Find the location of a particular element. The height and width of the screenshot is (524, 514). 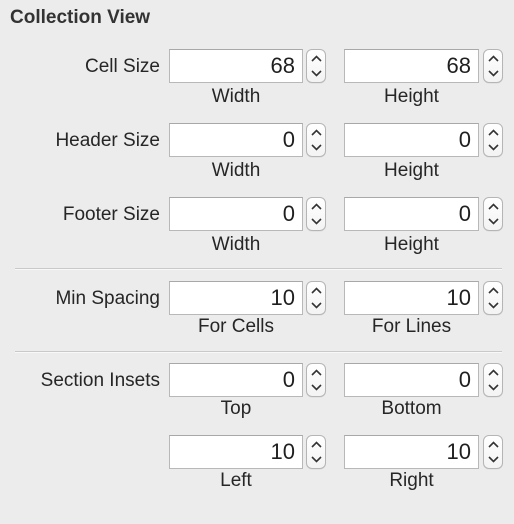

inset-top-stepper is located at coordinates (316, 380).